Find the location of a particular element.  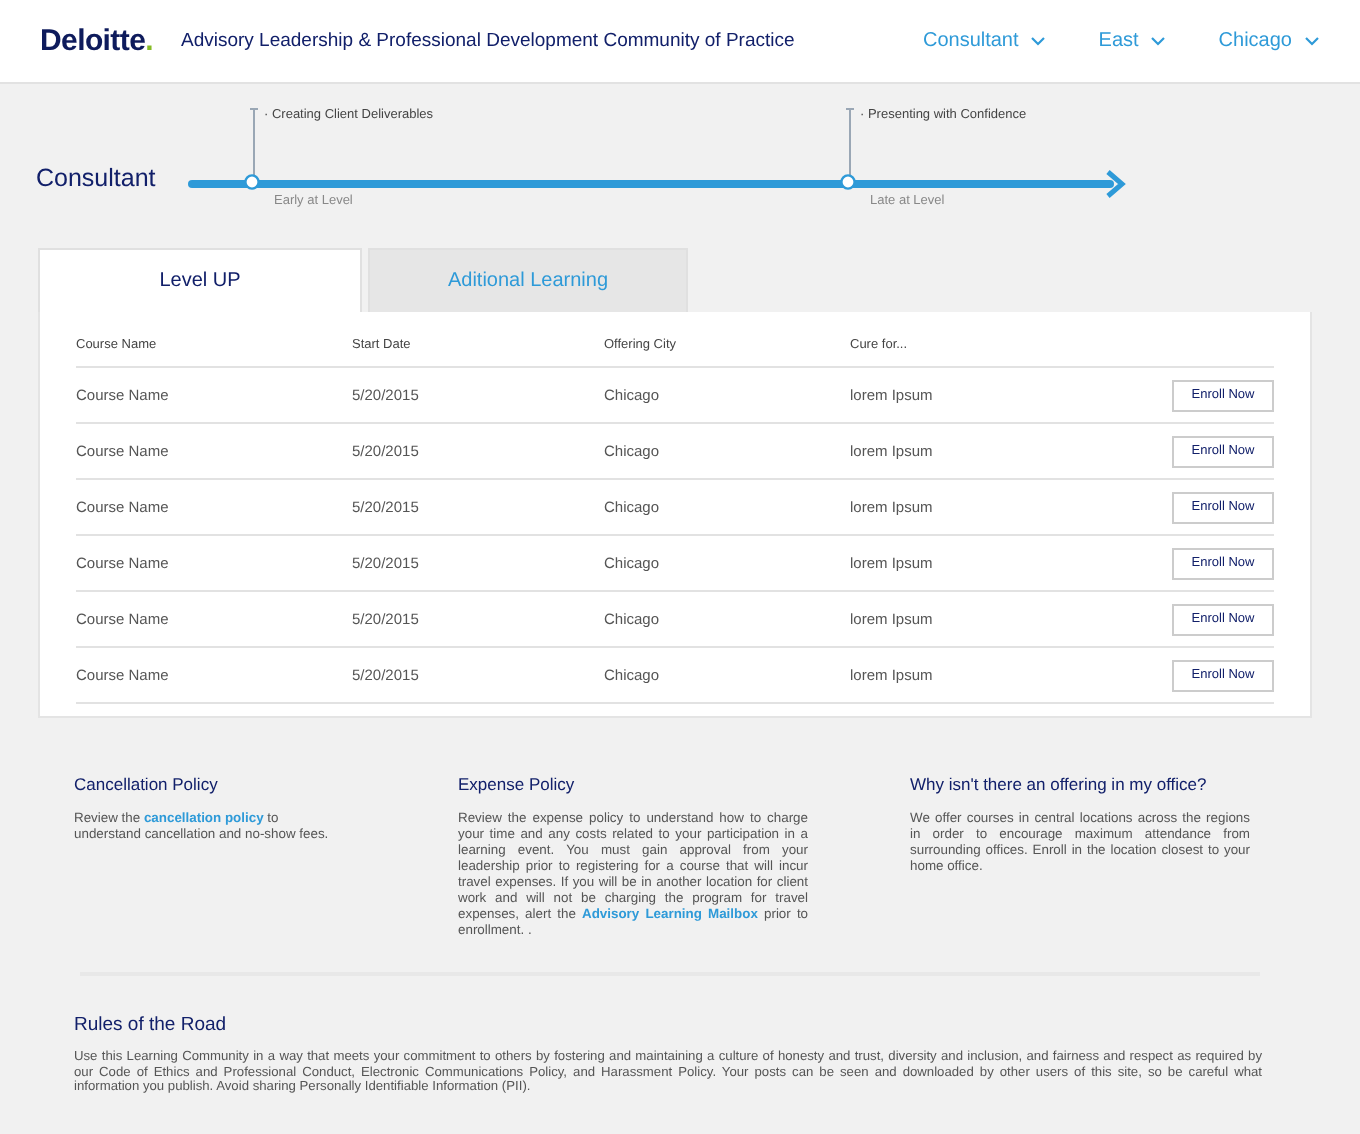

section-heading: Rules of the Road is located at coordinates (151, 1025).